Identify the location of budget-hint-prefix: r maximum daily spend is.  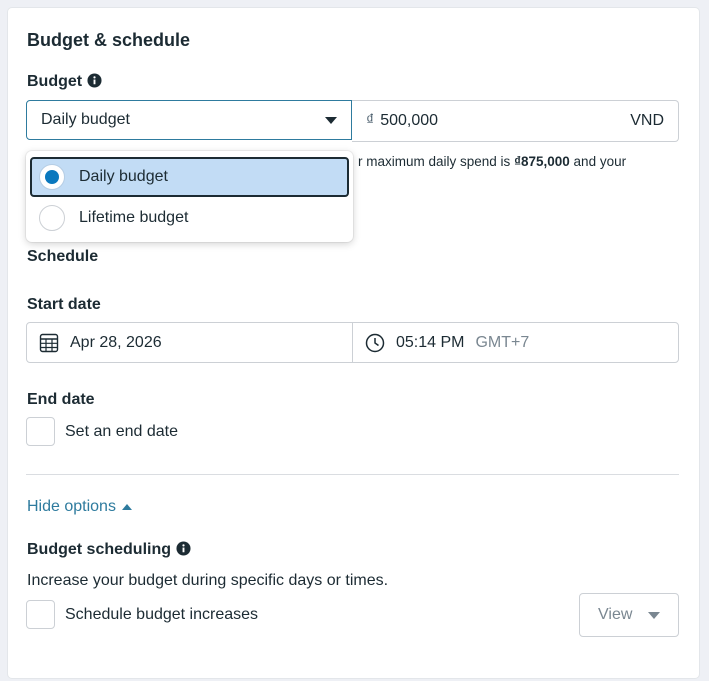
(436, 161).